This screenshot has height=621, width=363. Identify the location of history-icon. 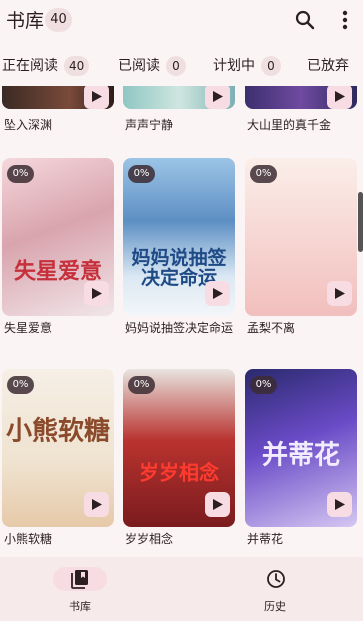
(276, 579).